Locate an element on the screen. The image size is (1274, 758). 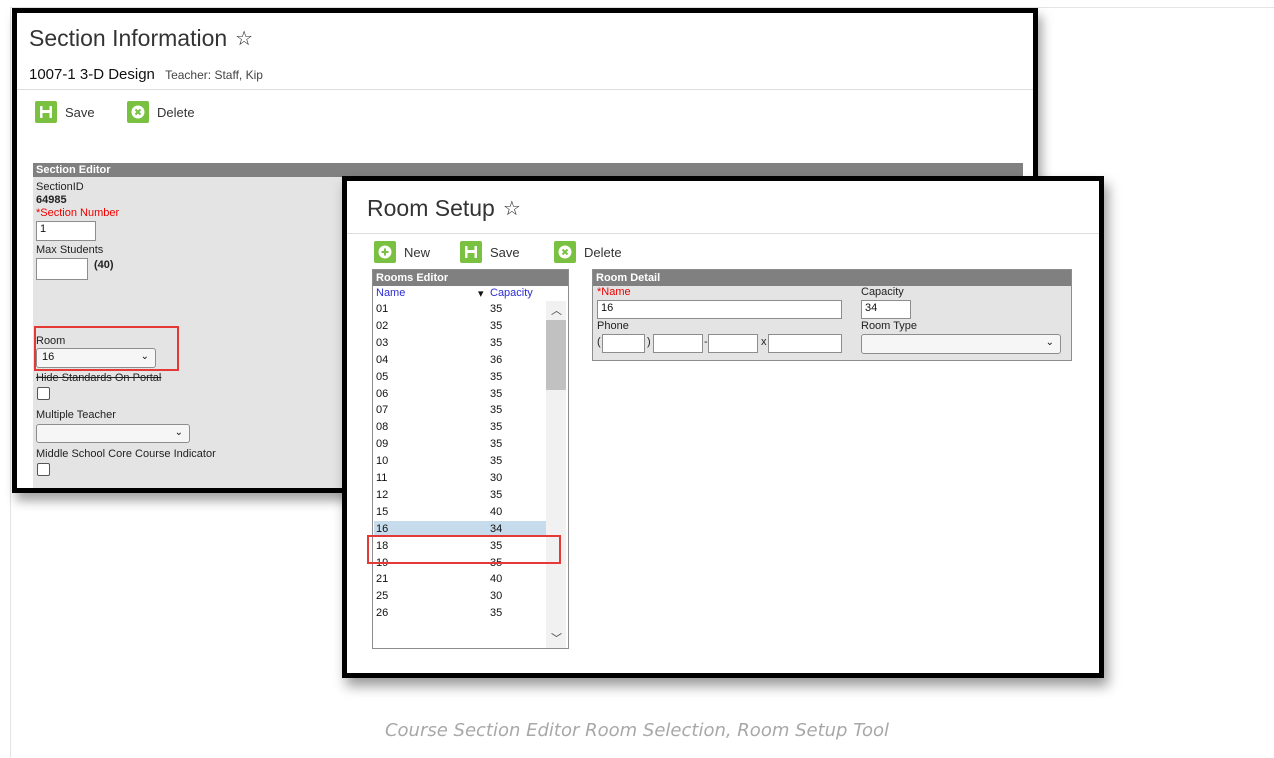
phone-label: Phone is located at coordinates (613, 326).